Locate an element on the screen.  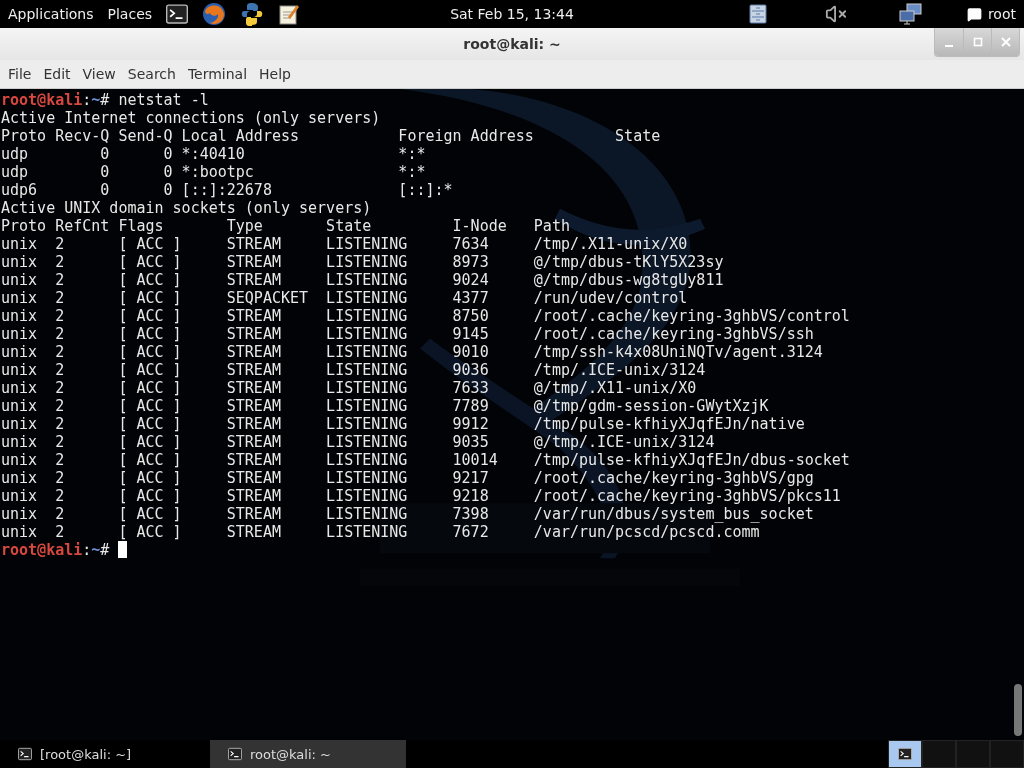
output-line: udp 0 0 *:bootpc *:* is located at coordinates (213, 172).